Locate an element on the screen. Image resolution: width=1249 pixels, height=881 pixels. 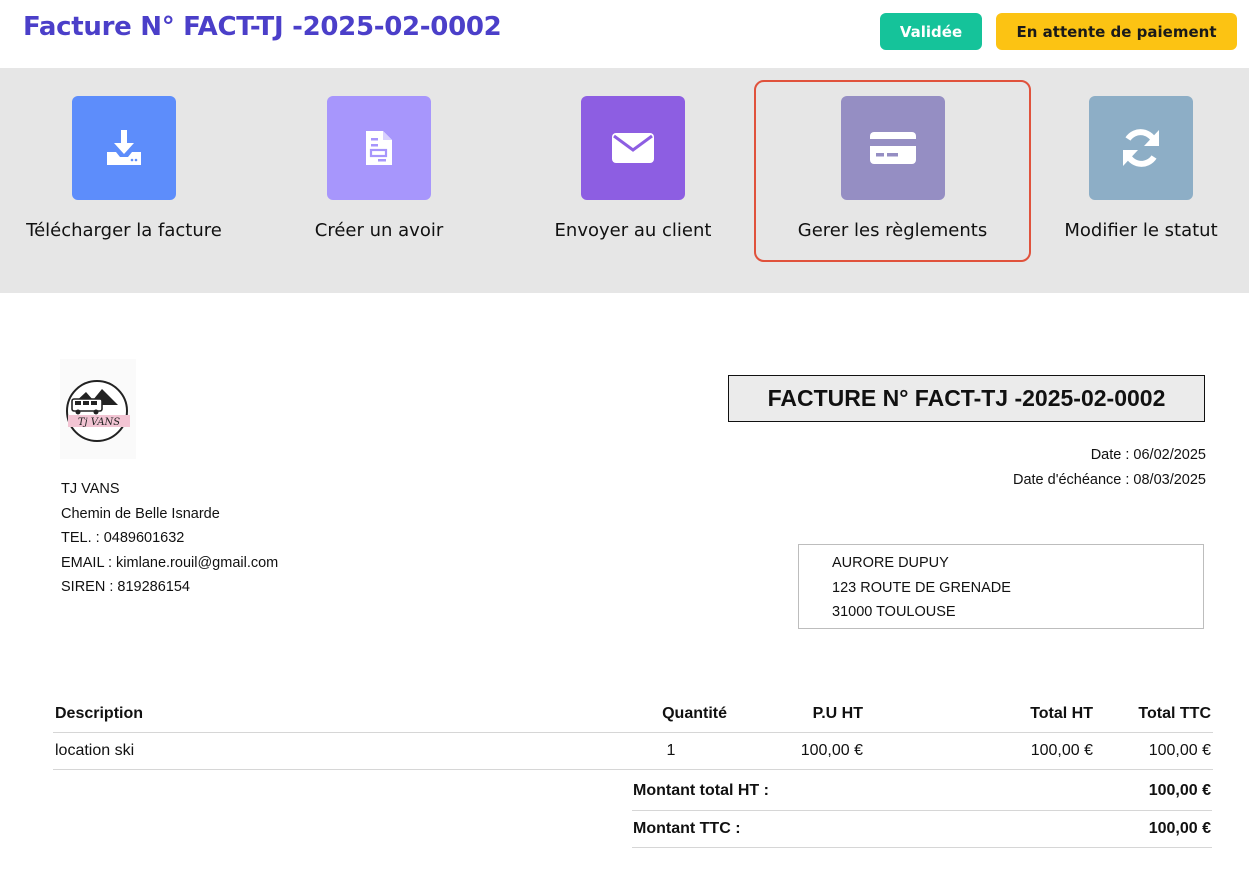
status-badge-validated: Validée is located at coordinates (931, 31).